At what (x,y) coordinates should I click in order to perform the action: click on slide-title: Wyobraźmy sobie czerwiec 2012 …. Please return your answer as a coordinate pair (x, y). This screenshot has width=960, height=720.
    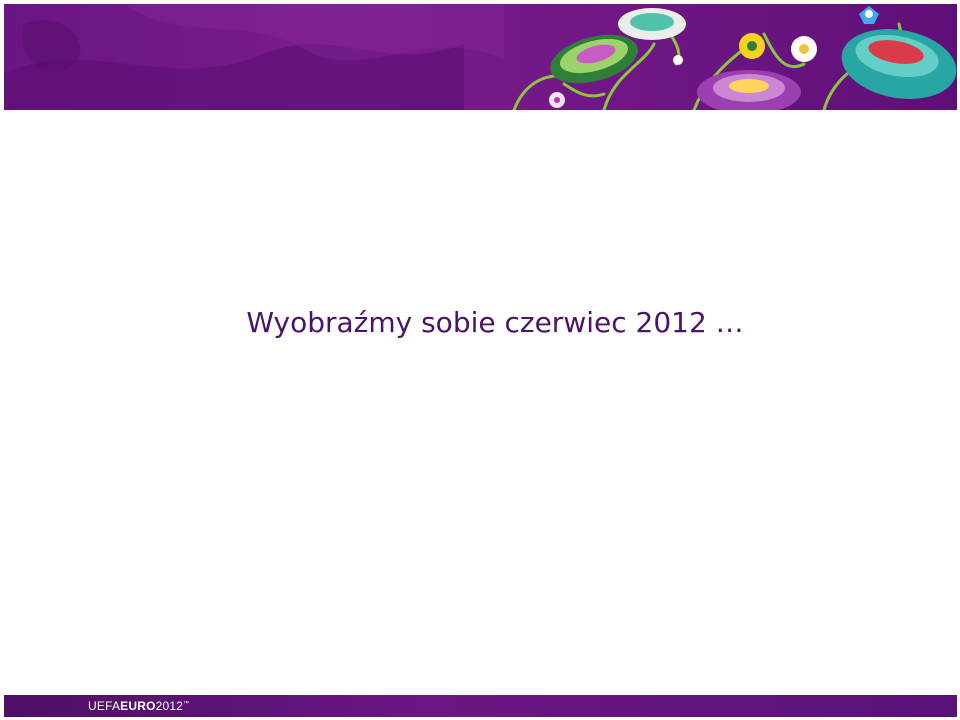
    Looking at the image, I should click on (495, 322).